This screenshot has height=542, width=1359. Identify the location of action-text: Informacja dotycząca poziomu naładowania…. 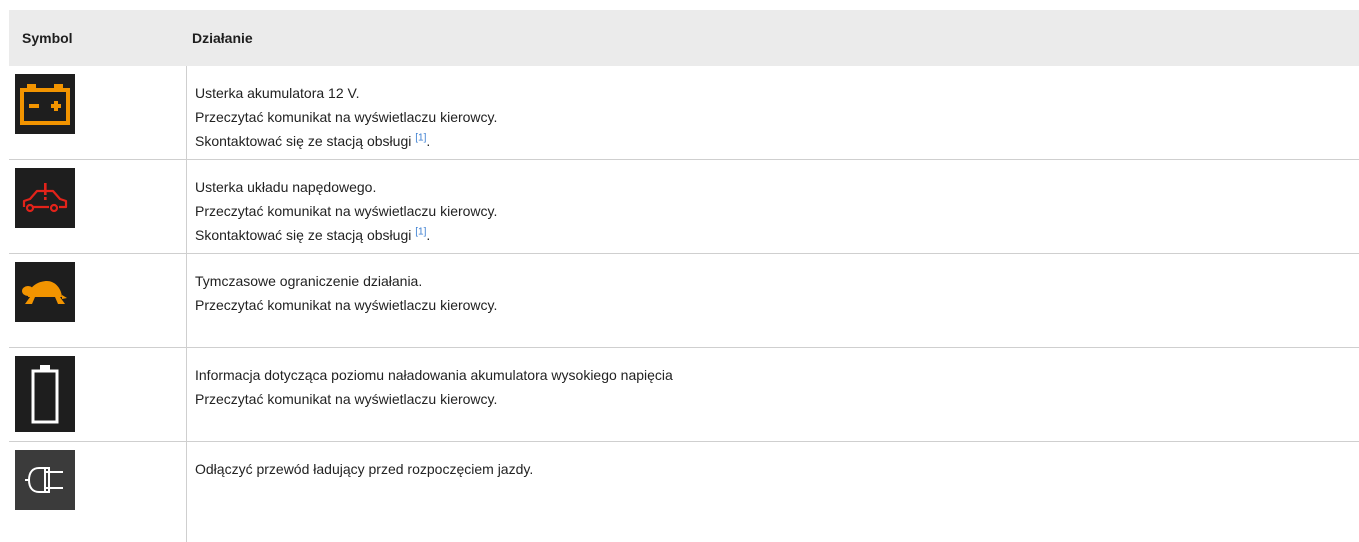
(434, 375).